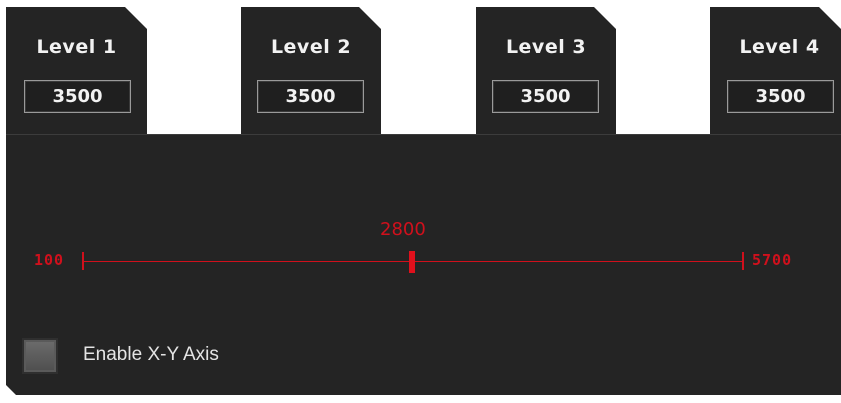 The height and width of the screenshot is (403, 841). Describe the element at coordinates (40, 356) in the screenshot. I see `enable-xy-axis-checkbox` at that location.